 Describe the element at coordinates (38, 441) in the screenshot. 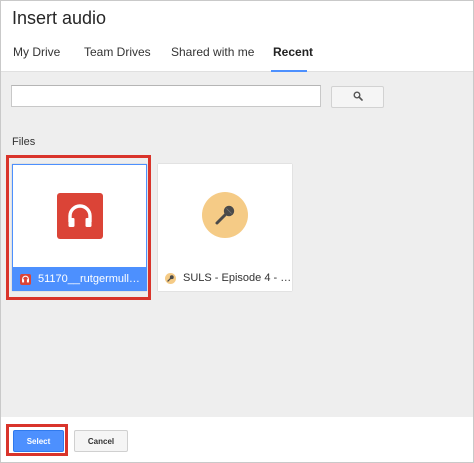

I see `select-button: Select` at that location.